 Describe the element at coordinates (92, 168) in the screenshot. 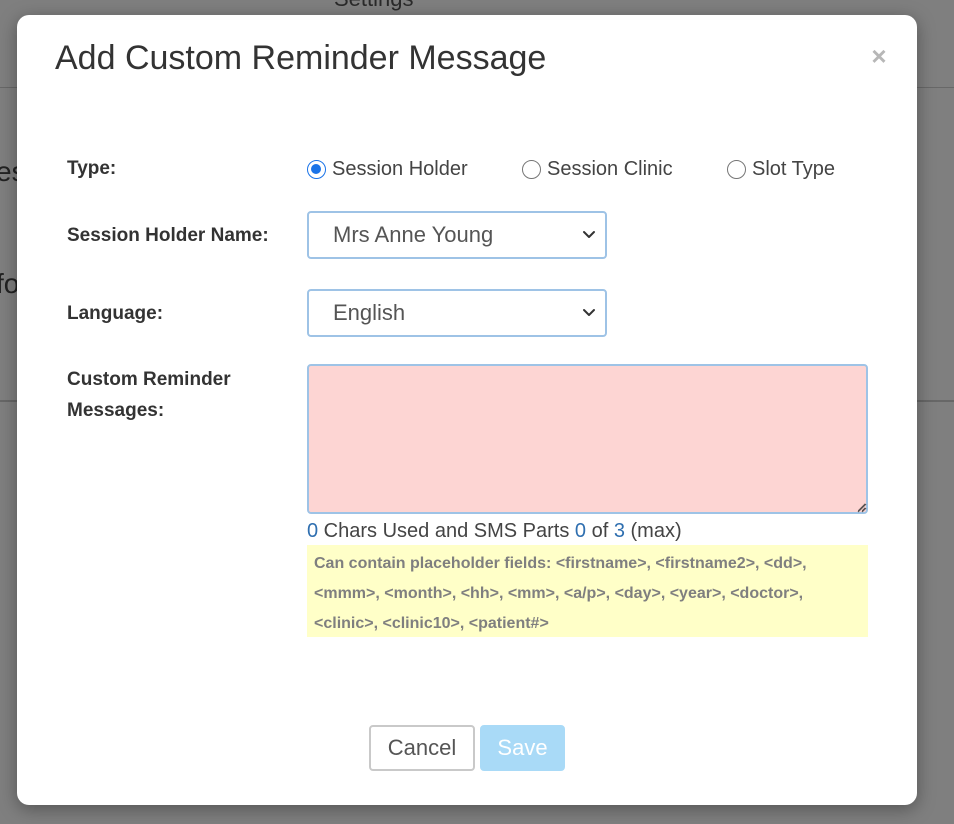

I see `type-label: Type:` at that location.